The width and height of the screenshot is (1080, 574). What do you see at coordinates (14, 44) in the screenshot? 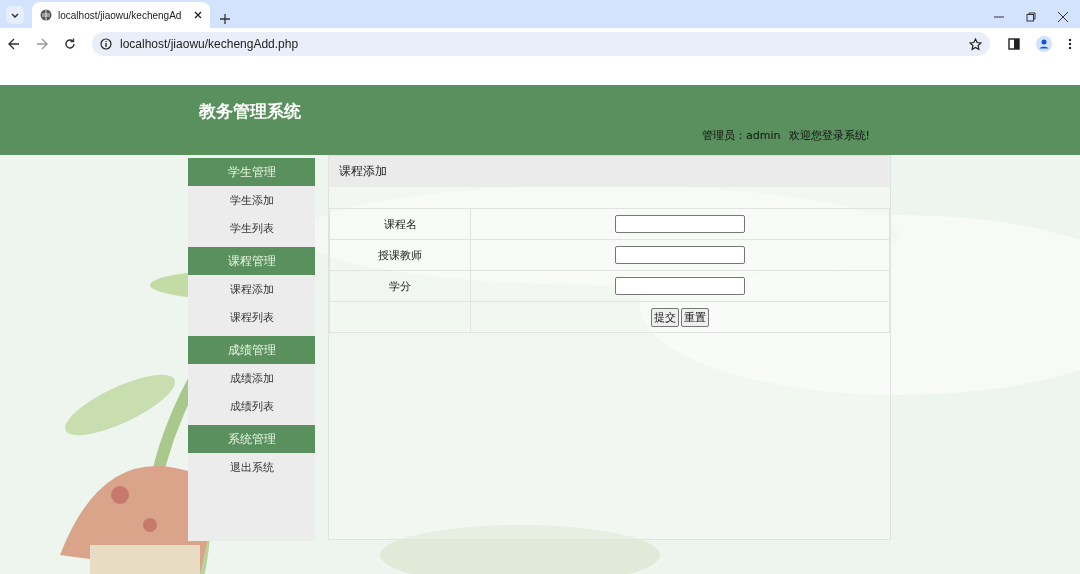
I see `back-icon` at bounding box center [14, 44].